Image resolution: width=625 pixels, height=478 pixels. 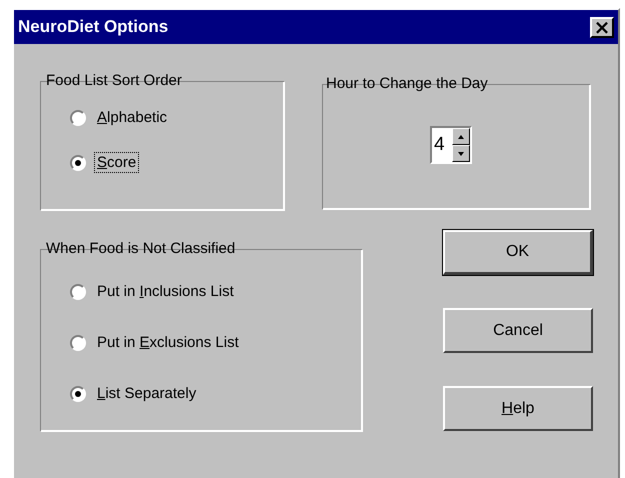 What do you see at coordinates (153, 291) in the screenshot?
I see `radio-option: Put in Inclusions List` at bounding box center [153, 291].